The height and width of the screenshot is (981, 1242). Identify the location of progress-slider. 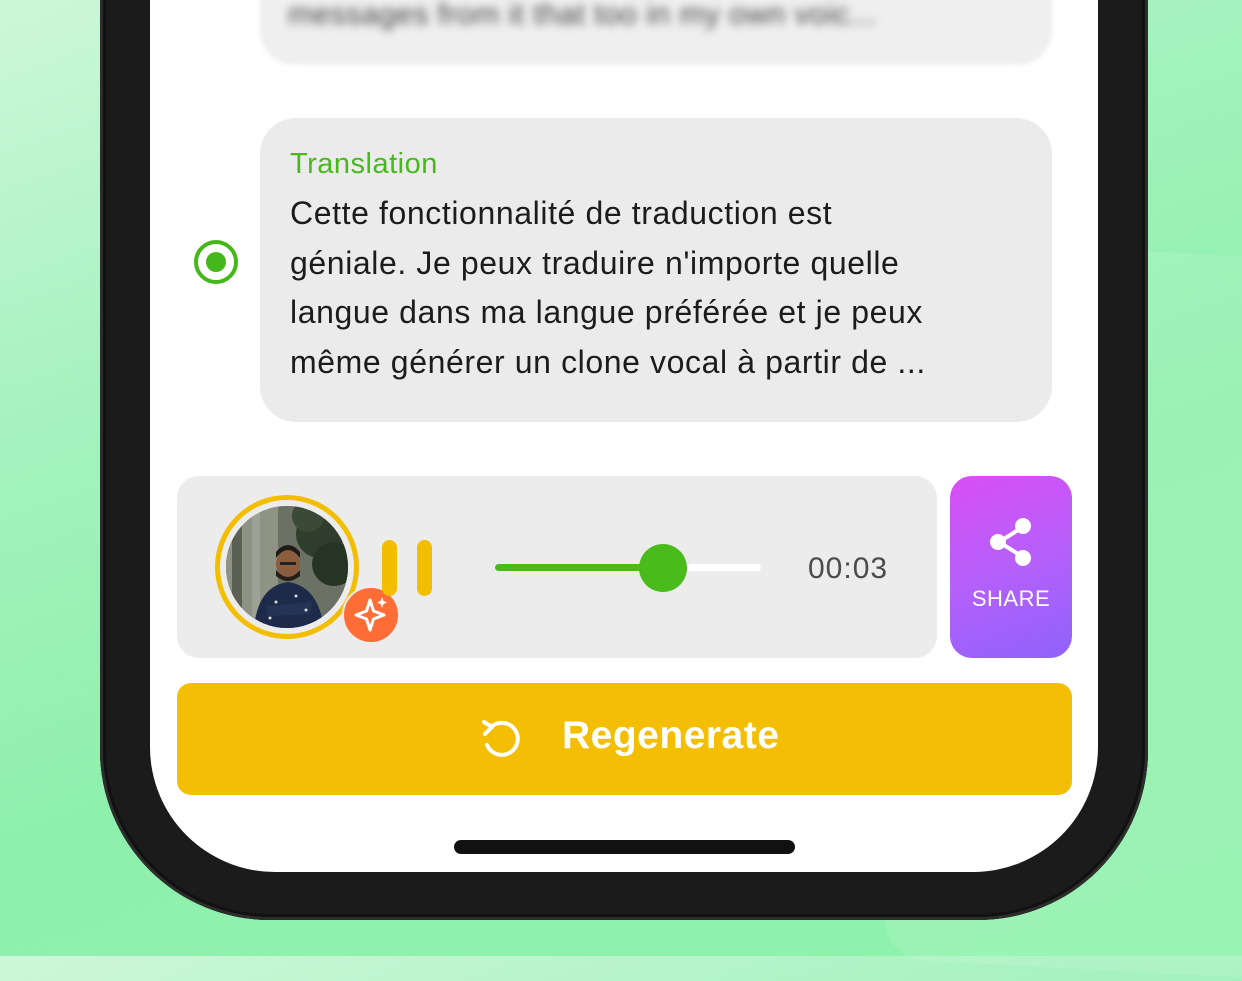
(628, 568).